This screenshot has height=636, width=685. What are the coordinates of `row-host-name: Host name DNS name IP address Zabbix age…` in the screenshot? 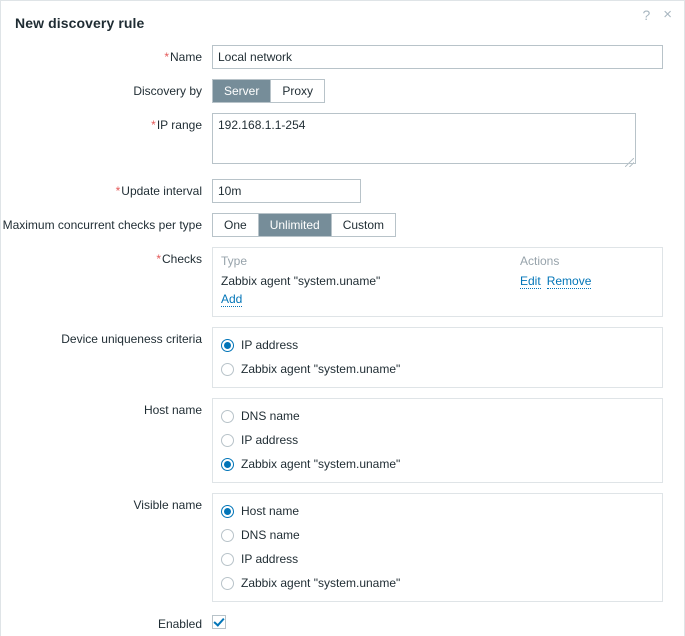 It's located at (336, 440).